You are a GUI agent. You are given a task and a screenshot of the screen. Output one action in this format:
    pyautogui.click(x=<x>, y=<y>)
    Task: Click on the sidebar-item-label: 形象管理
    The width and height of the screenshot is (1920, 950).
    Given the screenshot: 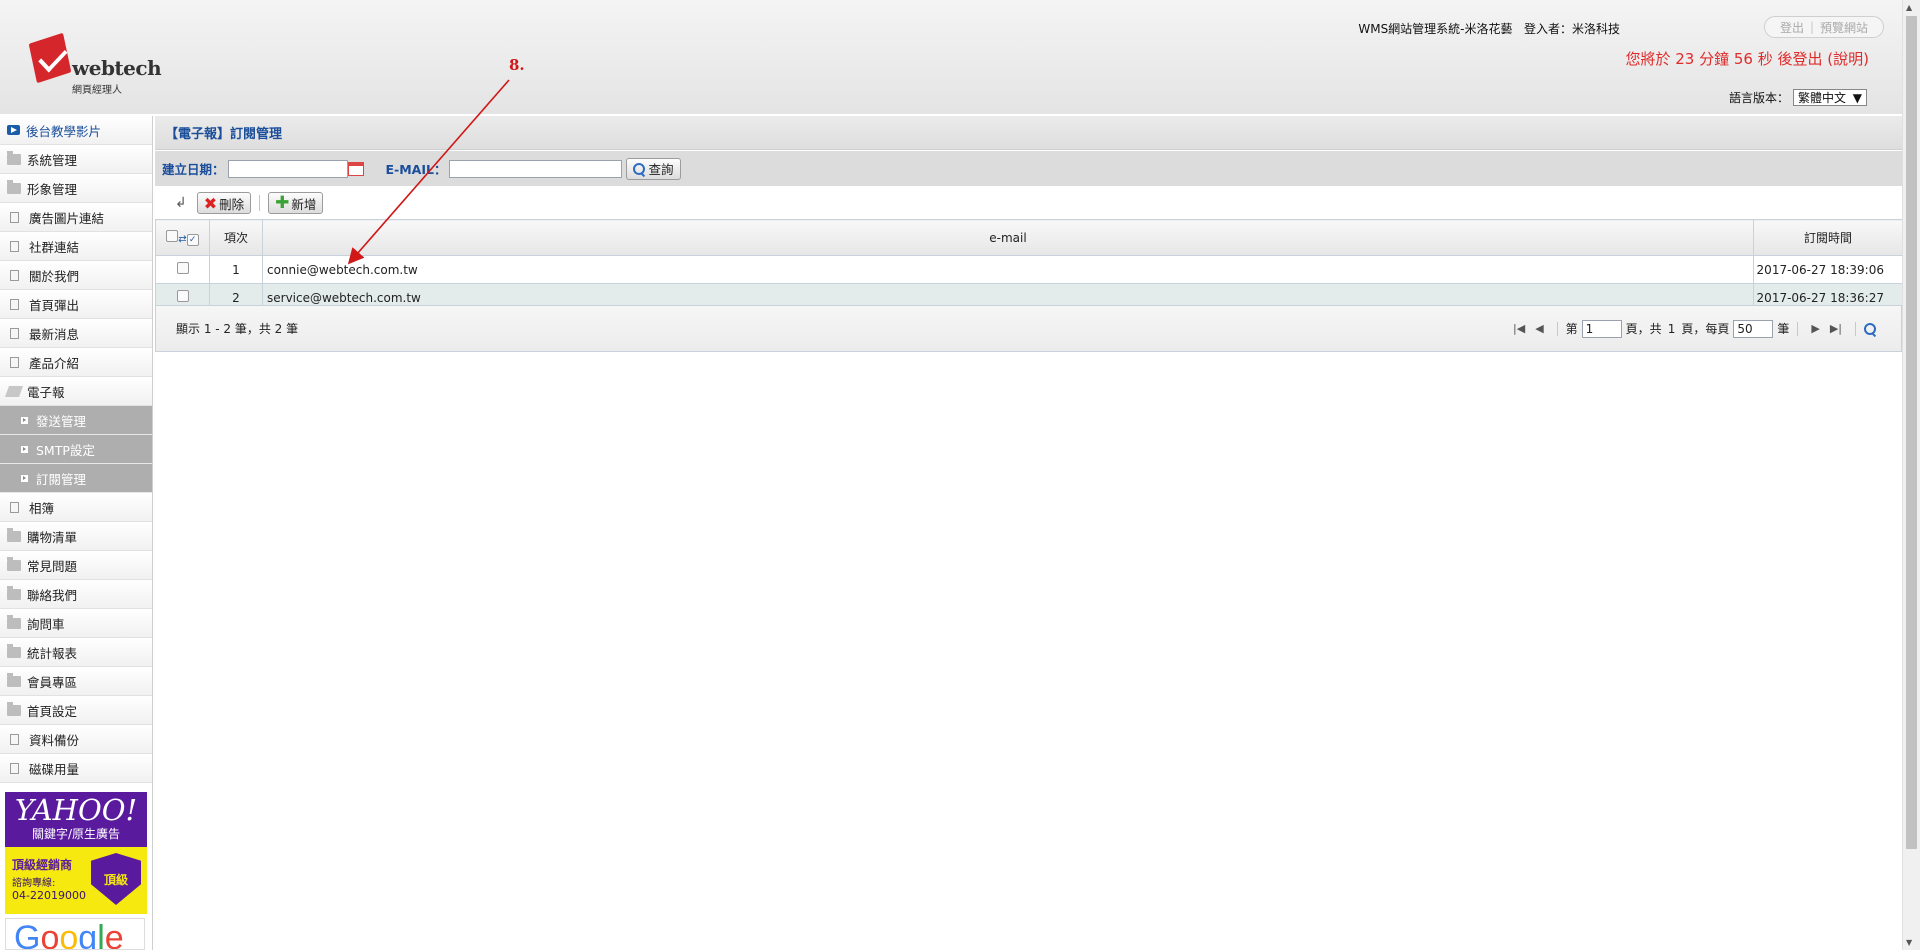 What is the action you would take?
    pyautogui.click(x=52, y=189)
    